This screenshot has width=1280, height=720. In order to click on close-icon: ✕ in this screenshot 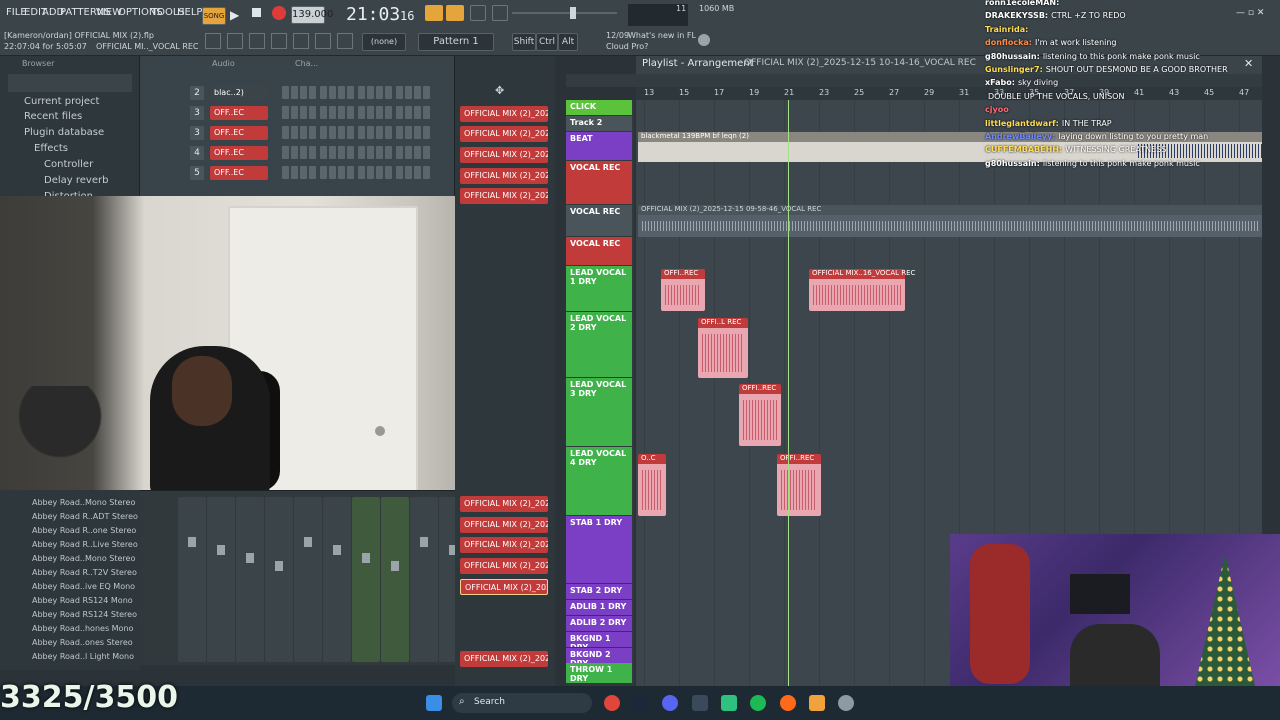, I will do `click(1248, 63)`.